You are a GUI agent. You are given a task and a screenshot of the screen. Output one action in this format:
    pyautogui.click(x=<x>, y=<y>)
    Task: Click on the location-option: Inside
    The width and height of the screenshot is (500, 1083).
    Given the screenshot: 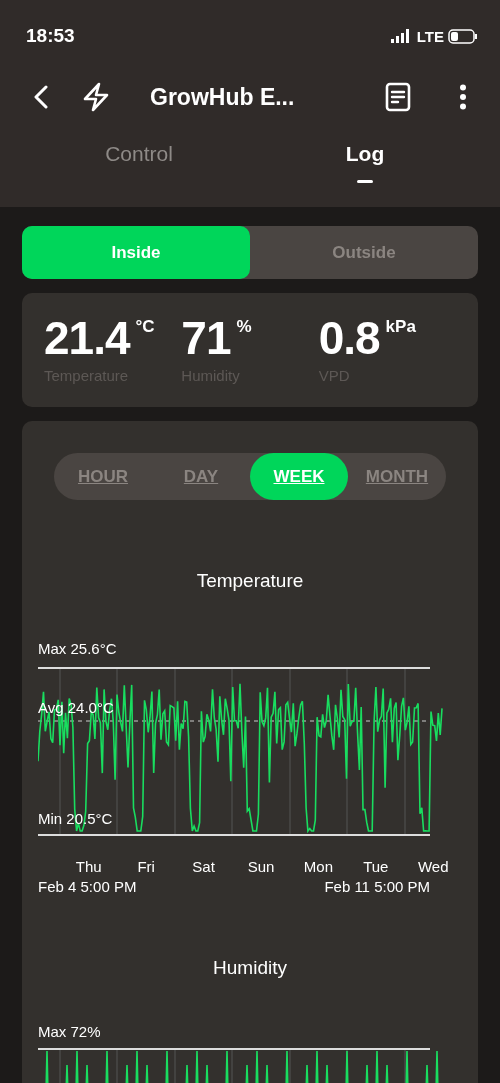 What is the action you would take?
    pyautogui.click(x=136, y=252)
    